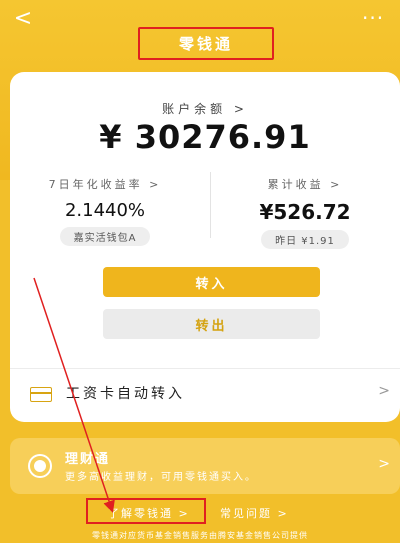 The height and width of the screenshot is (543, 400). I want to click on bank-card-icon, so click(41, 394).